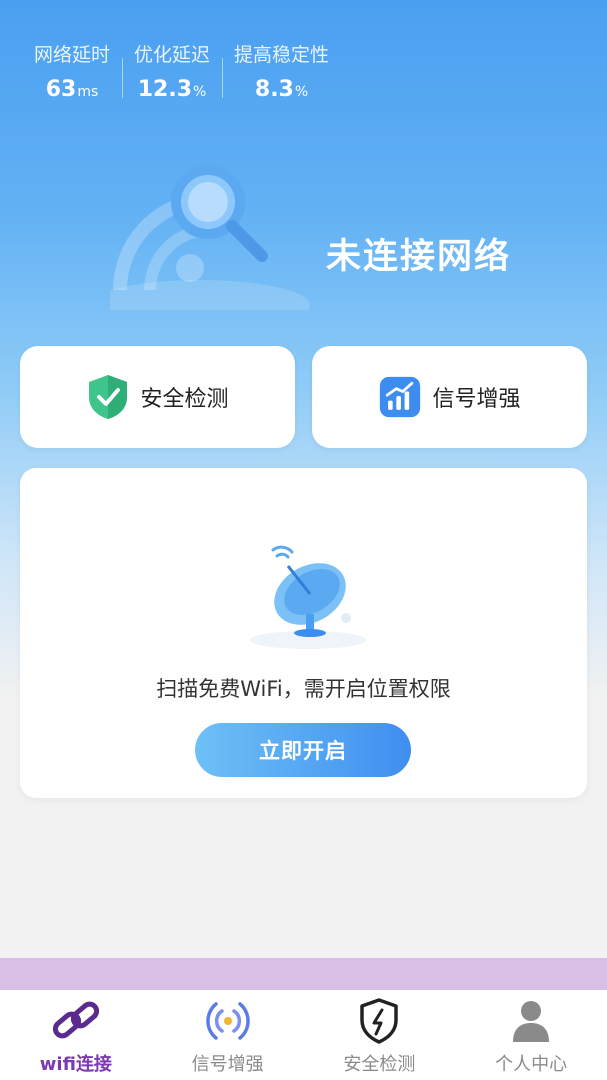 The image size is (607, 1080). Describe the element at coordinates (308, 597) in the screenshot. I see `satellite-dish-icon` at that location.